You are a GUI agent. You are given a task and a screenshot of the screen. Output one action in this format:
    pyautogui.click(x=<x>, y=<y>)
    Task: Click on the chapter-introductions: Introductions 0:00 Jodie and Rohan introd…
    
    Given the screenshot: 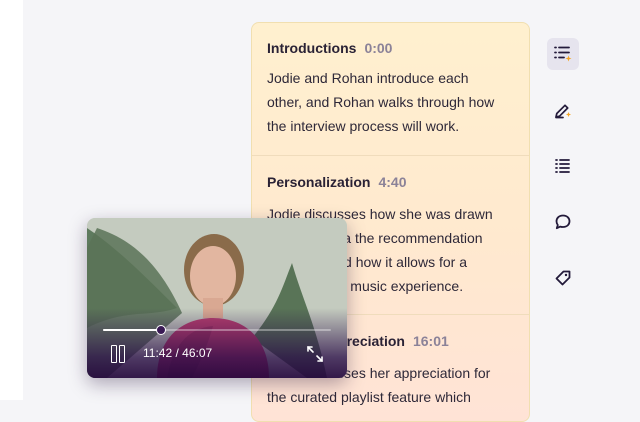 What is the action you would take?
    pyautogui.click(x=390, y=89)
    